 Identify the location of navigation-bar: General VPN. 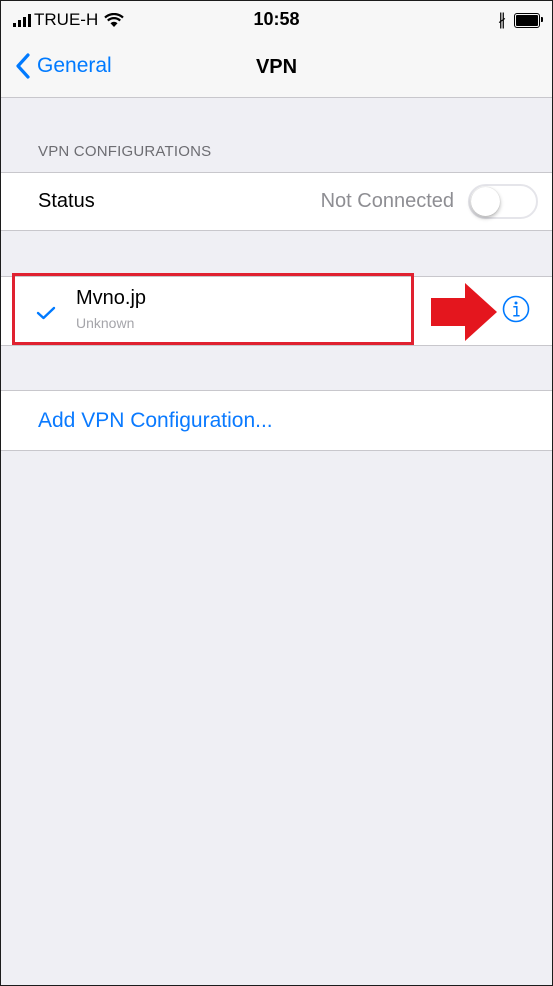
(276, 69).